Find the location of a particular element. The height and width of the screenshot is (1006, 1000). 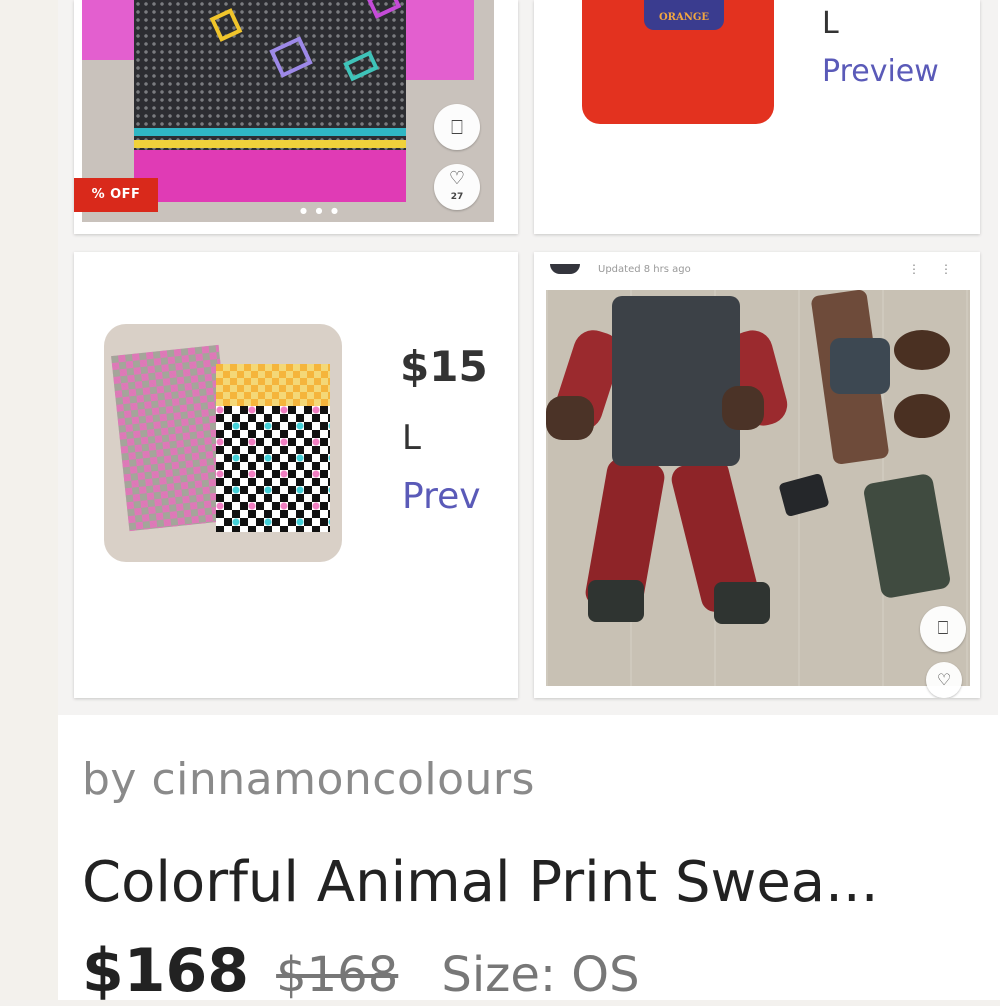

left-margin-strip is located at coordinates (29, 500).